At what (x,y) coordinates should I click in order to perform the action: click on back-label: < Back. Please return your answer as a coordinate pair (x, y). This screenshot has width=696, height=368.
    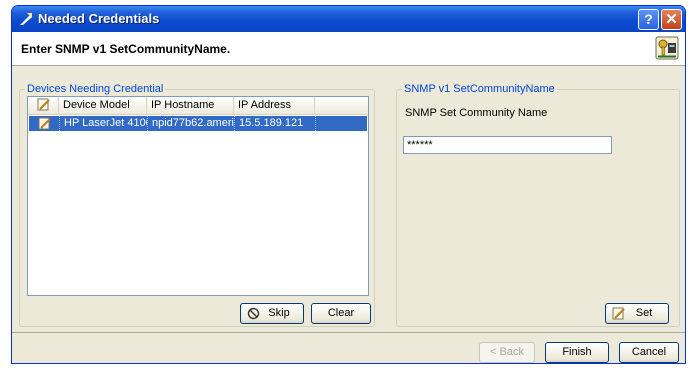
    Looking at the image, I should click on (507, 352).